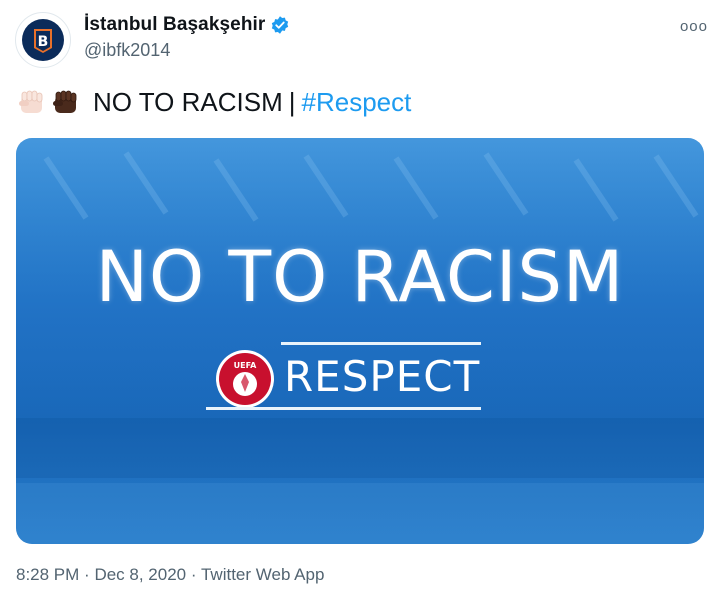 The width and height of the screenshot is (720, 605). I want to click on raised-fist-light-emoji-icon, so click(31, 101).